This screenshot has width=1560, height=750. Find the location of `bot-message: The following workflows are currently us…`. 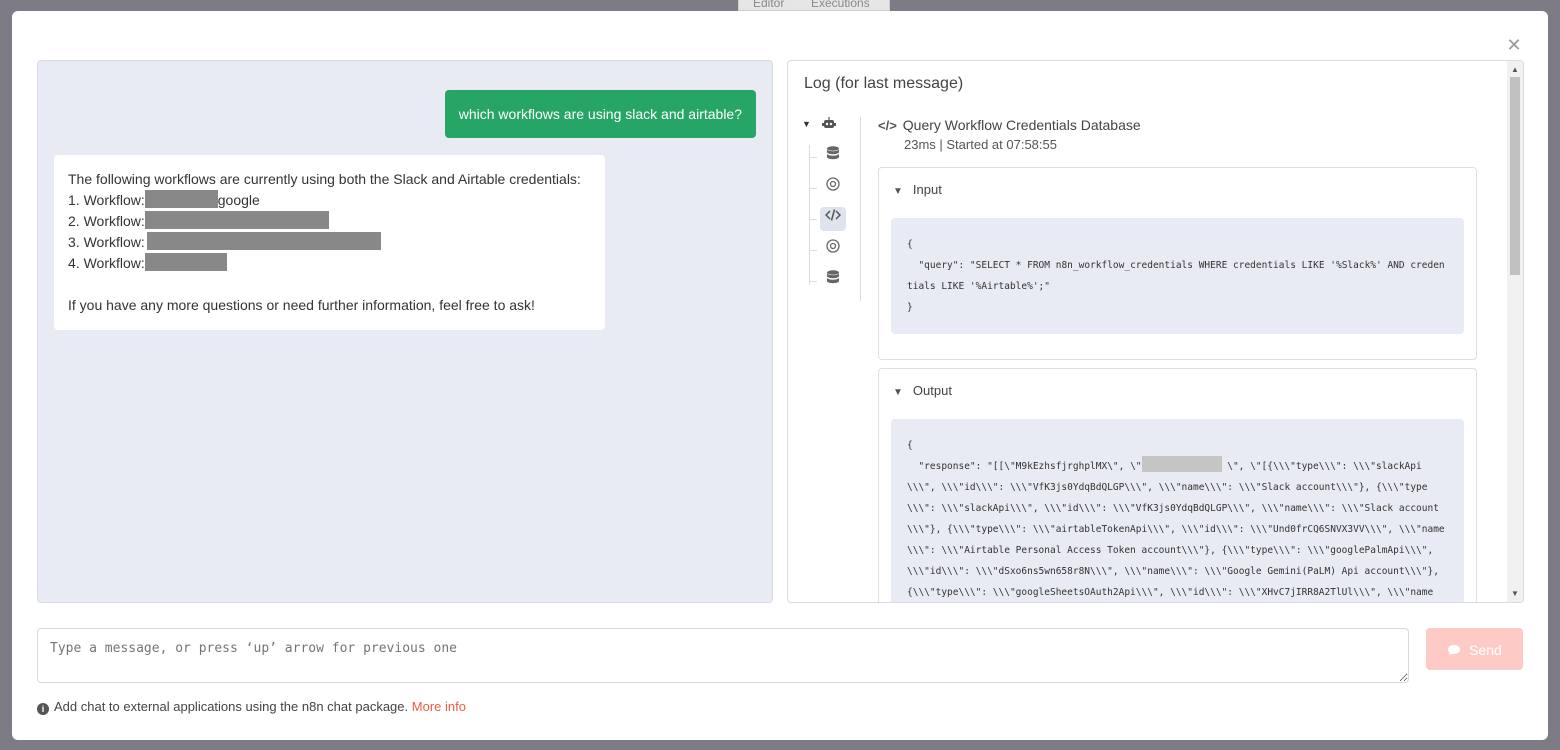

bot-message: The following workflows are currently us… is located at coordinates (329, 242).